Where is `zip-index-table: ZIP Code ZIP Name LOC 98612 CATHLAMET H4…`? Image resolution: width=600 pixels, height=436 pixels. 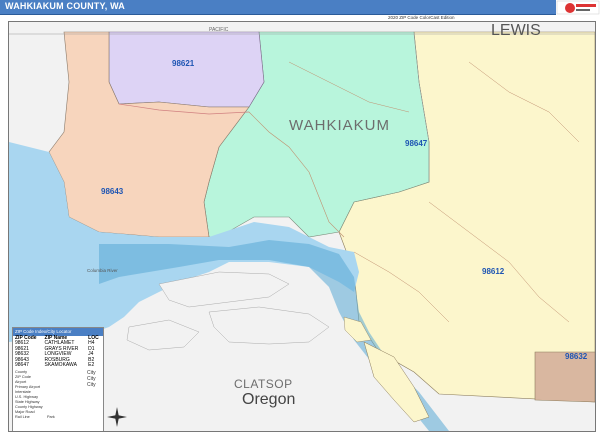
zip-index-table: ZIP Code ZIP Name LOC 98612 CATHLAMET H4… is located at coordinates (58, 352).